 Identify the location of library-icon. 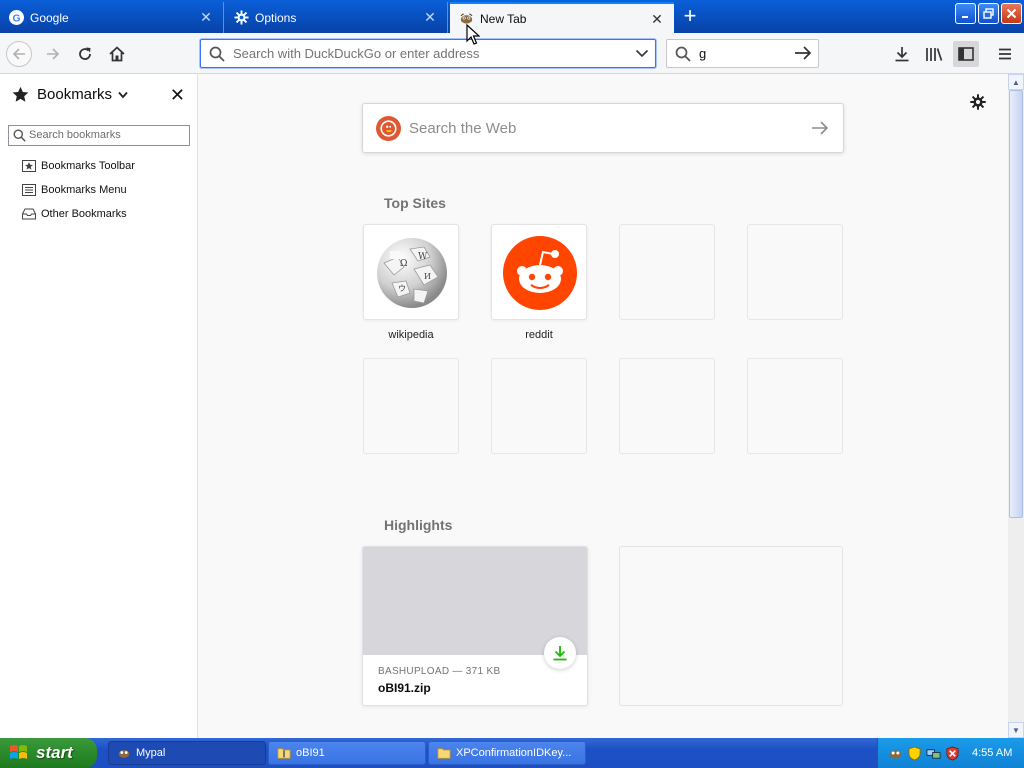
(934, 54).